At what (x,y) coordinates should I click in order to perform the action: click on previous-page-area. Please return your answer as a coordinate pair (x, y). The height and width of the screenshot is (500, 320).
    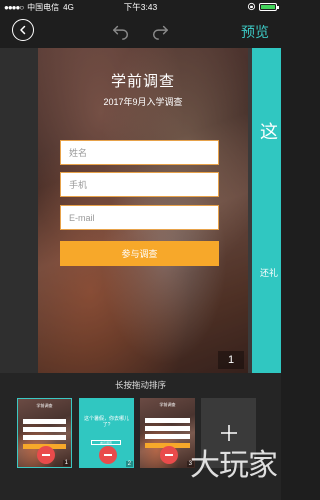
    Looking at the image, I should click on (19, 210).